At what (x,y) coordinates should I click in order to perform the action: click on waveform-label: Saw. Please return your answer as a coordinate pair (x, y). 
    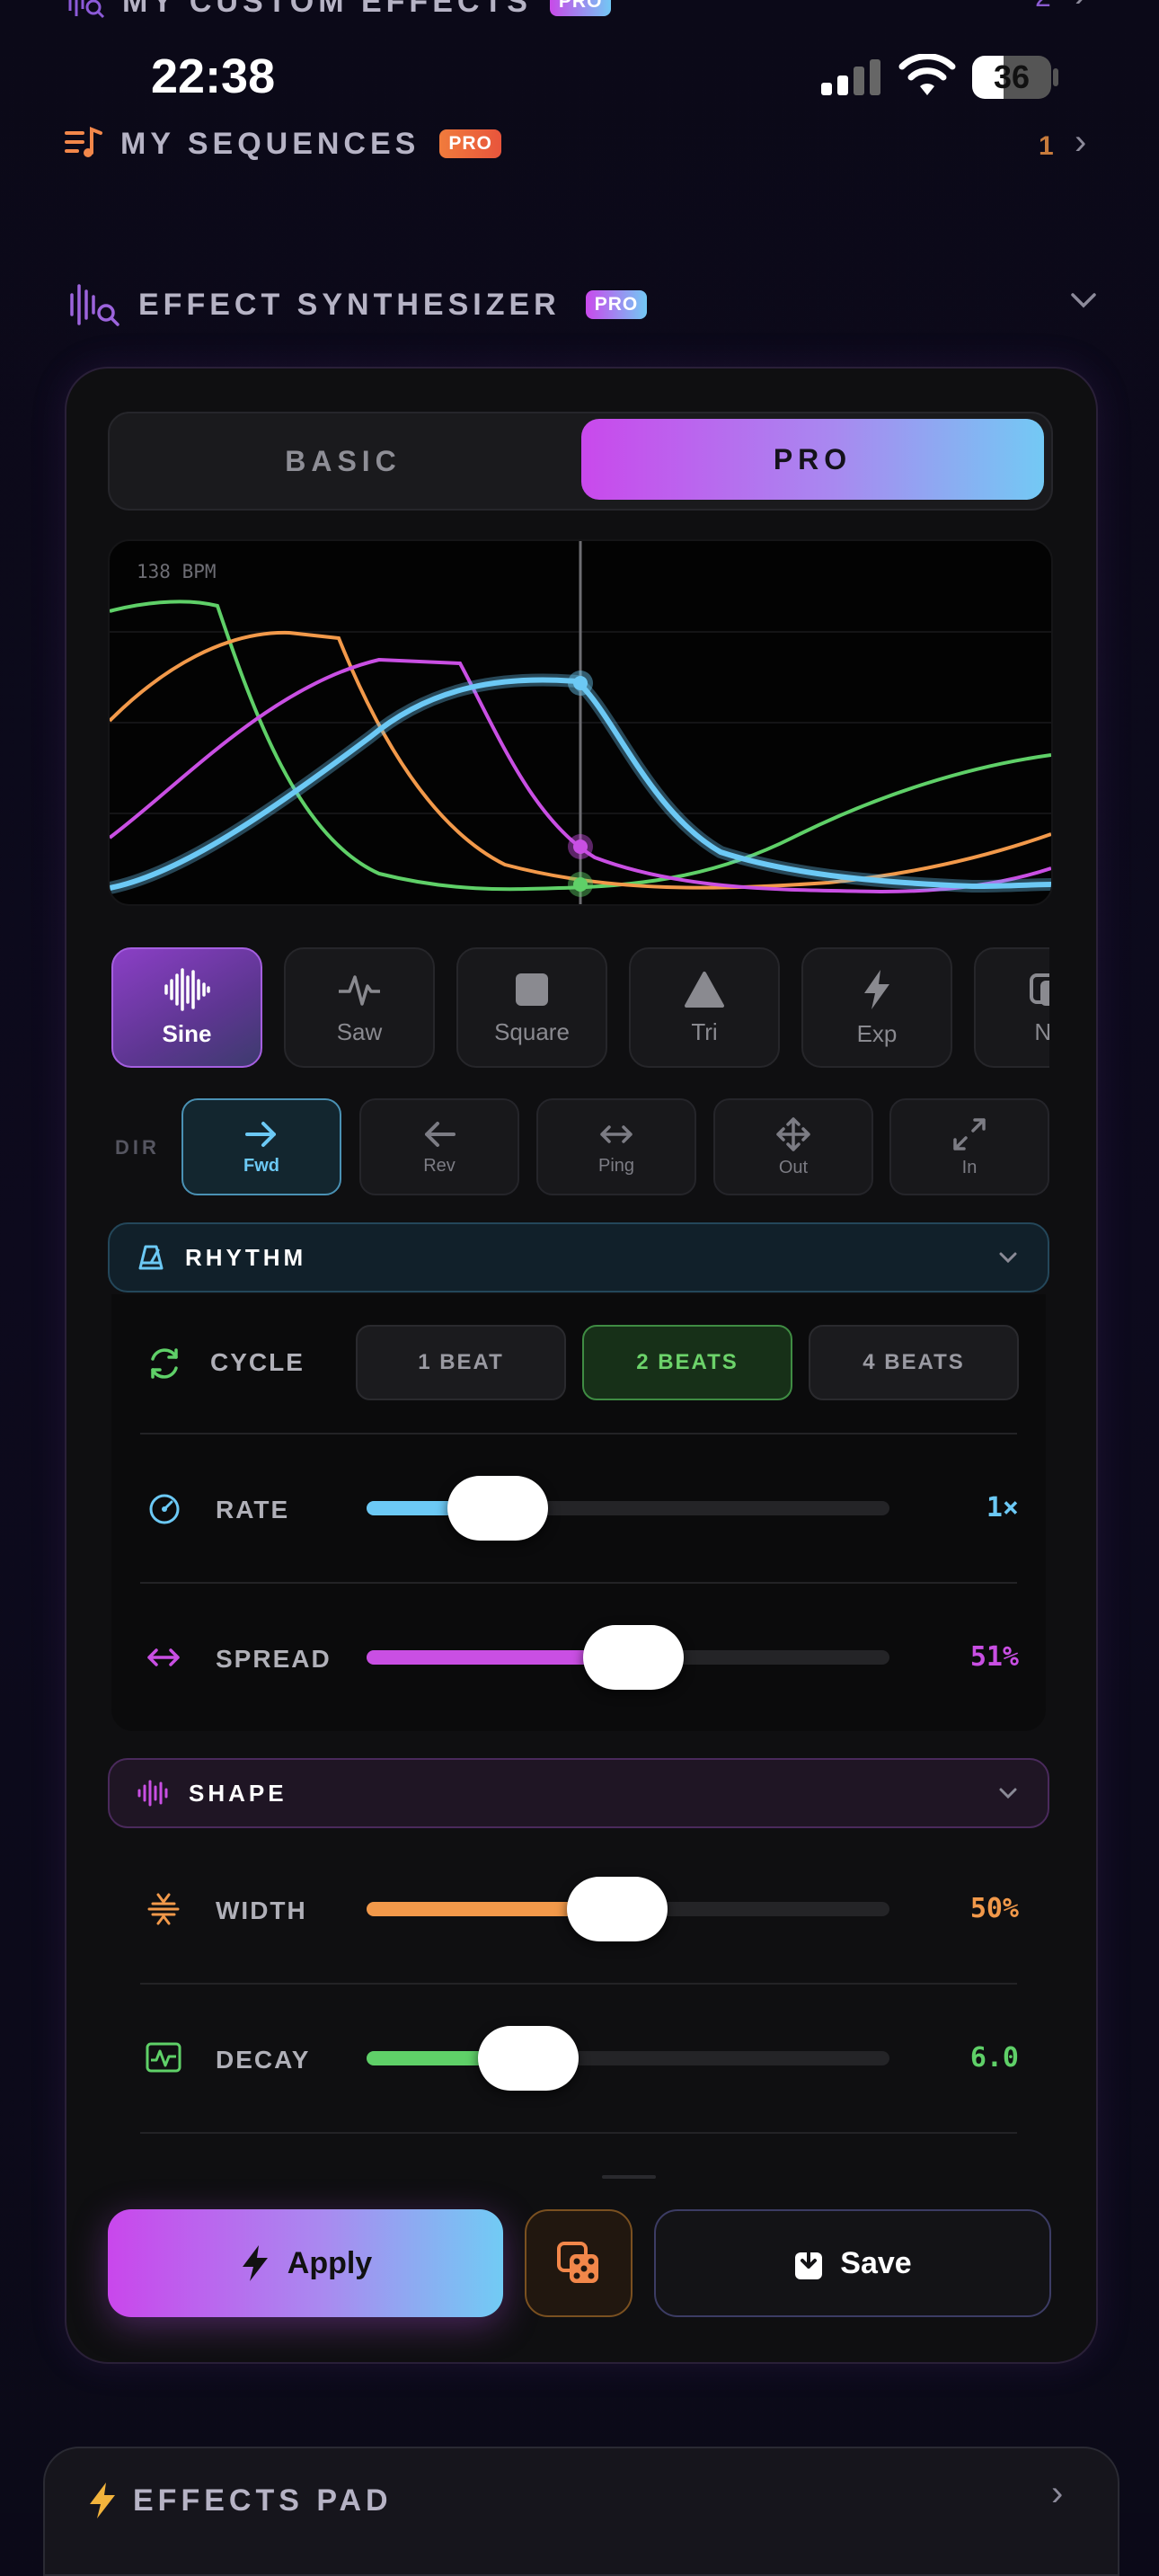
    Looking at the image, I should click on (359, 1031).